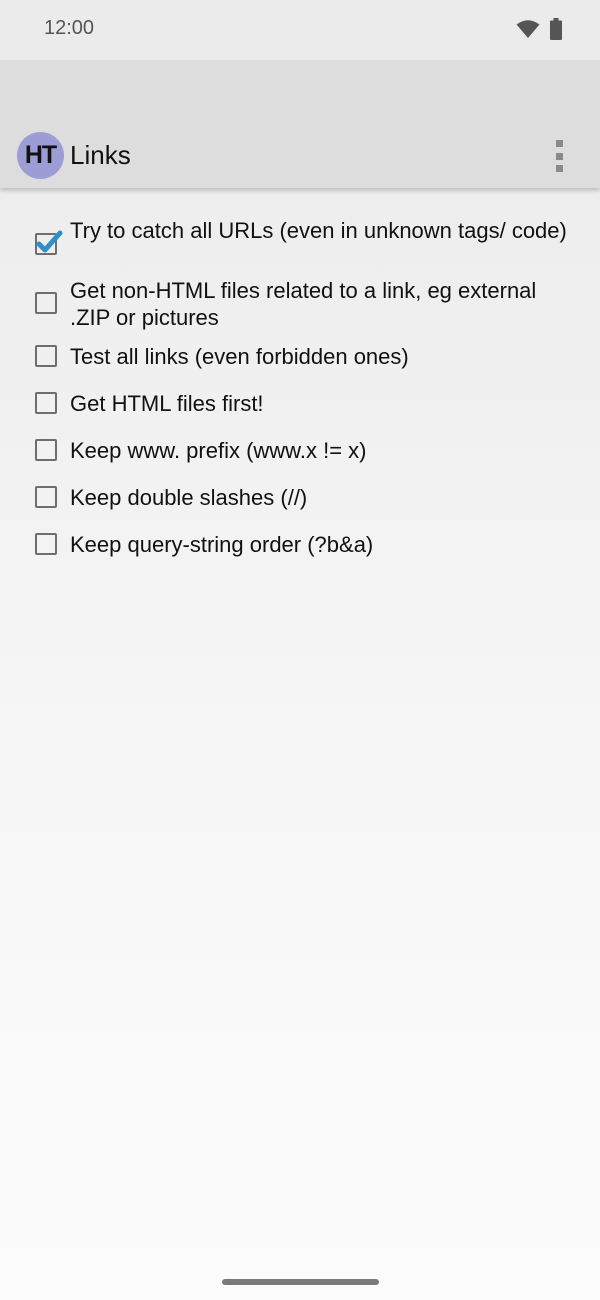 The image size is (600, 1300). Describe the element at coordinates (46, 544) in the screenshot. I see `checkbox-keep-query-order` at that location.